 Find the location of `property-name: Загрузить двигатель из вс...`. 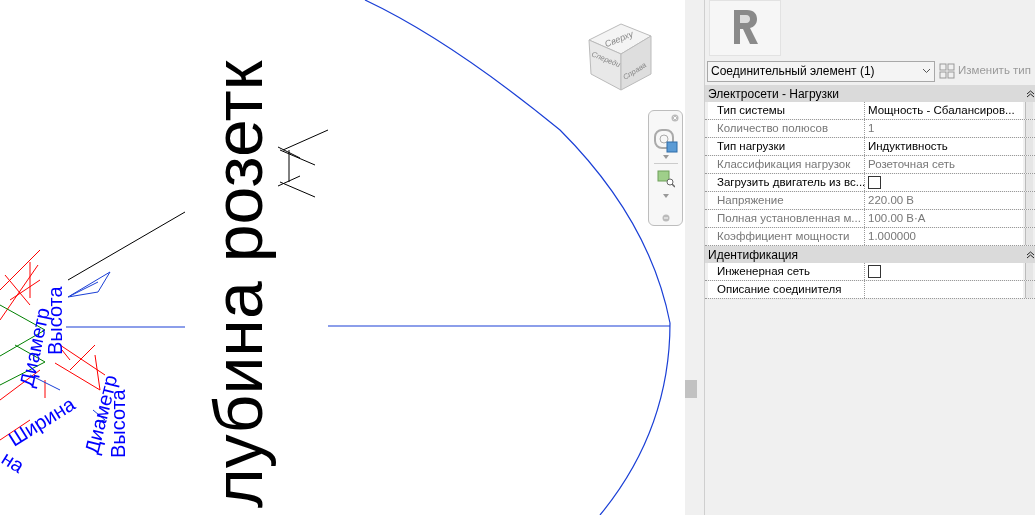

property-name: Загрузить двигатель из вс... is located at coordinates (786, 182).